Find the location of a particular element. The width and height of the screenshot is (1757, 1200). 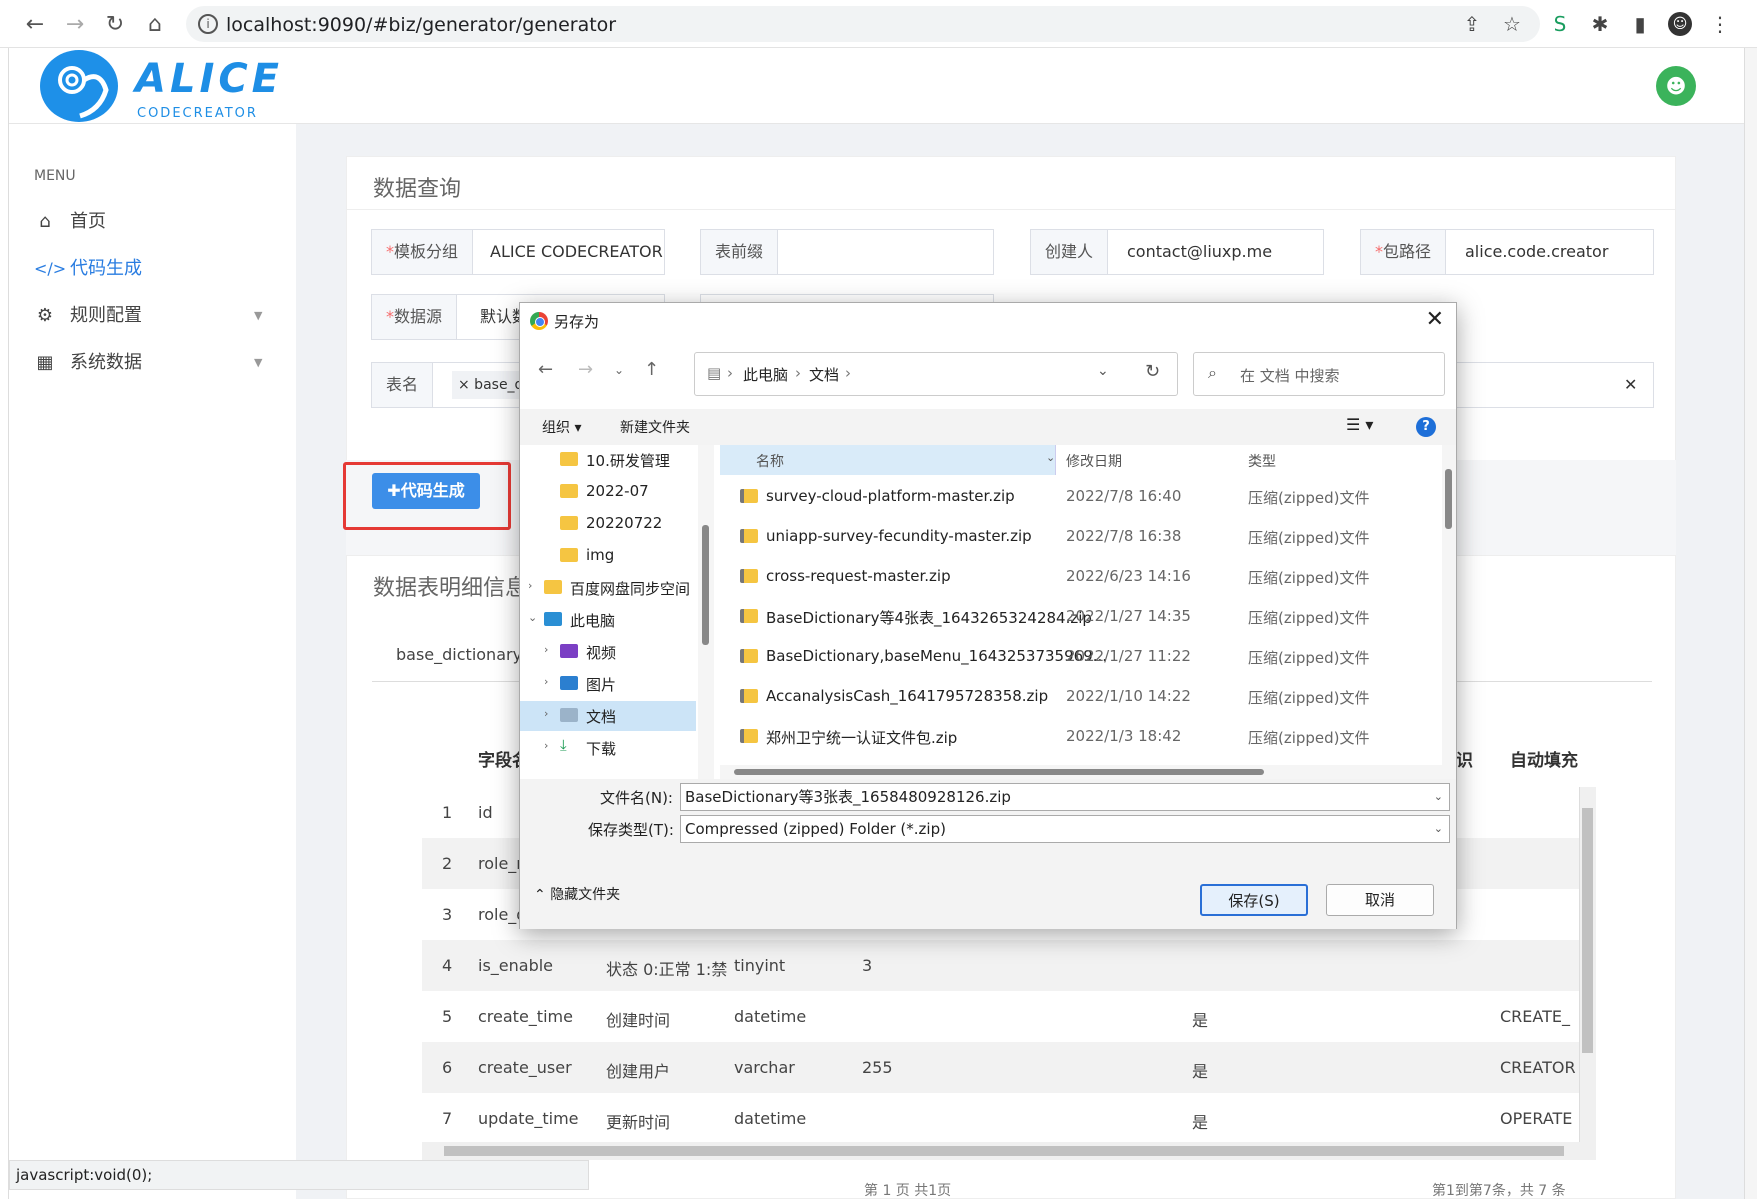

sidebar-item-sysdata: ▦ 系统数据 ▼ is located at coordinates (154, 363).